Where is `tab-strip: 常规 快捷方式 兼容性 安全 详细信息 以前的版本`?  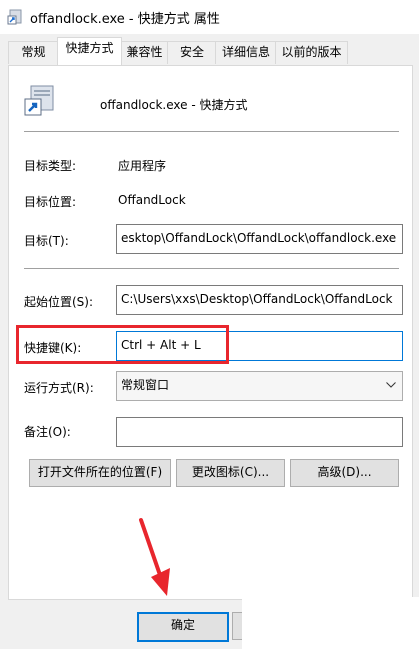 tab-strip: 常规 快捷方式 兼容性 安全 详细信息 以前的版本 is located at coordinates (209, 50).